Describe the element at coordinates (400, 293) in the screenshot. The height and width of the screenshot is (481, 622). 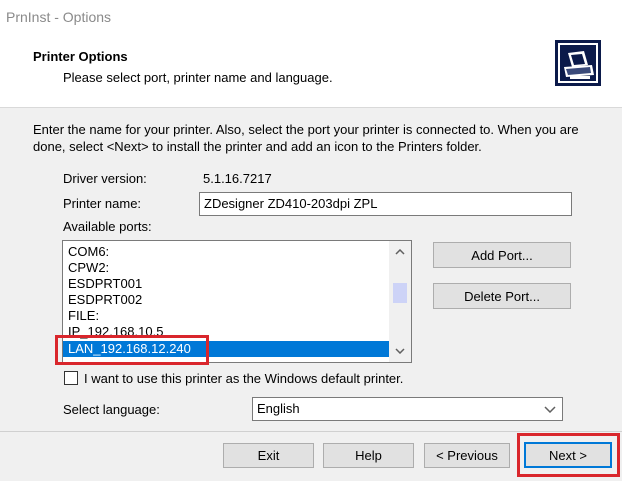
I see `scrollbar-thumb` at that location.